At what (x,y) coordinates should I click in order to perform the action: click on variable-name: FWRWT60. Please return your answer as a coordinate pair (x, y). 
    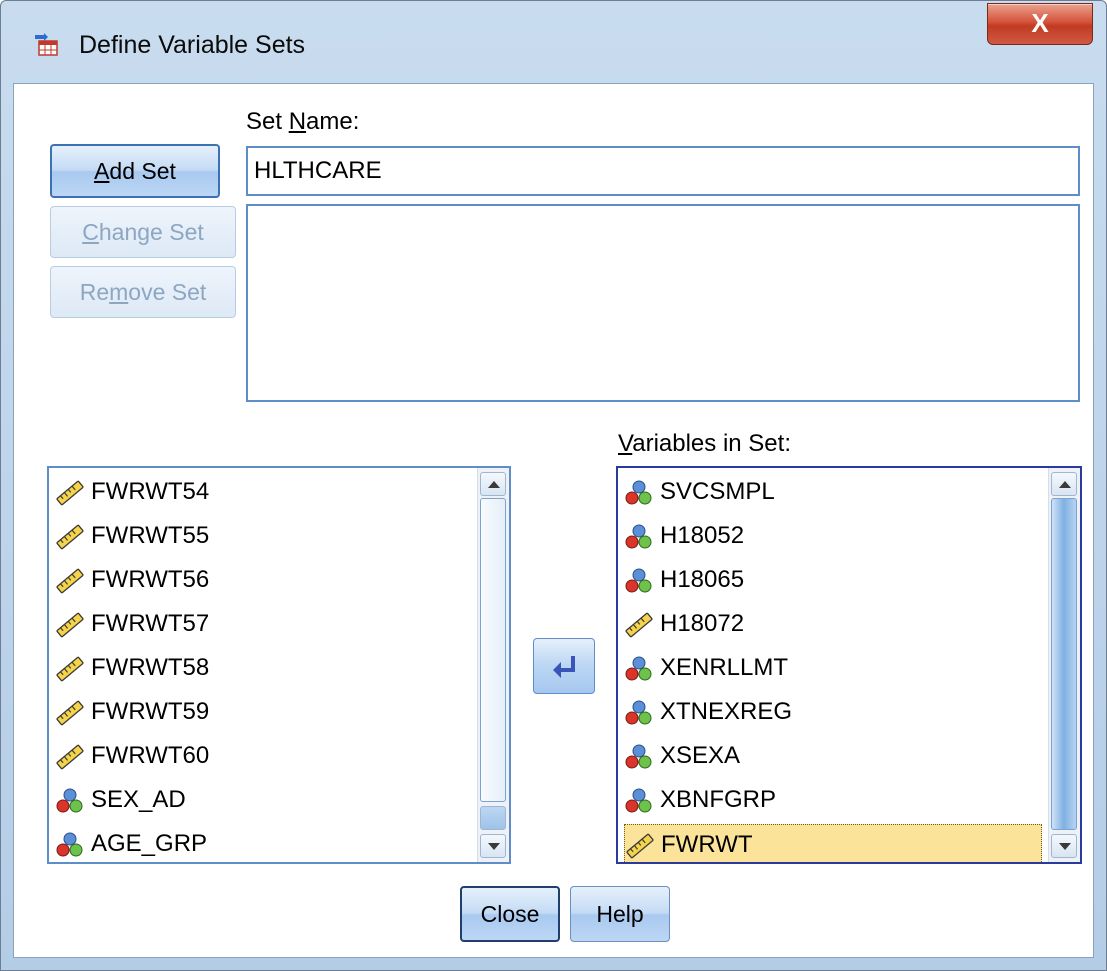
    Looking at the image, I should click on (150, 755).